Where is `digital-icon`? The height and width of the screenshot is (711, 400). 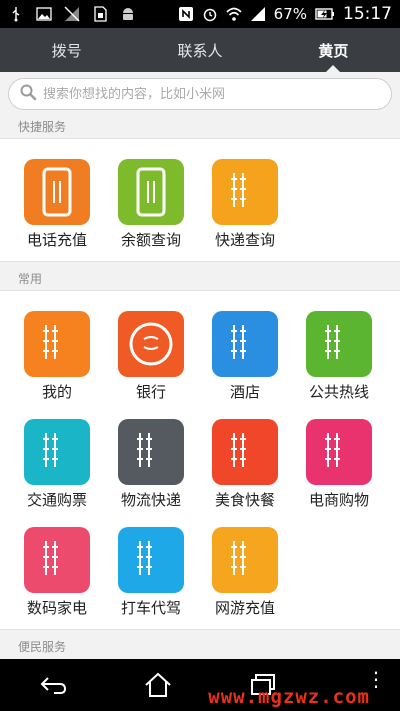
digital-icon is located at coordinates (57, 560).